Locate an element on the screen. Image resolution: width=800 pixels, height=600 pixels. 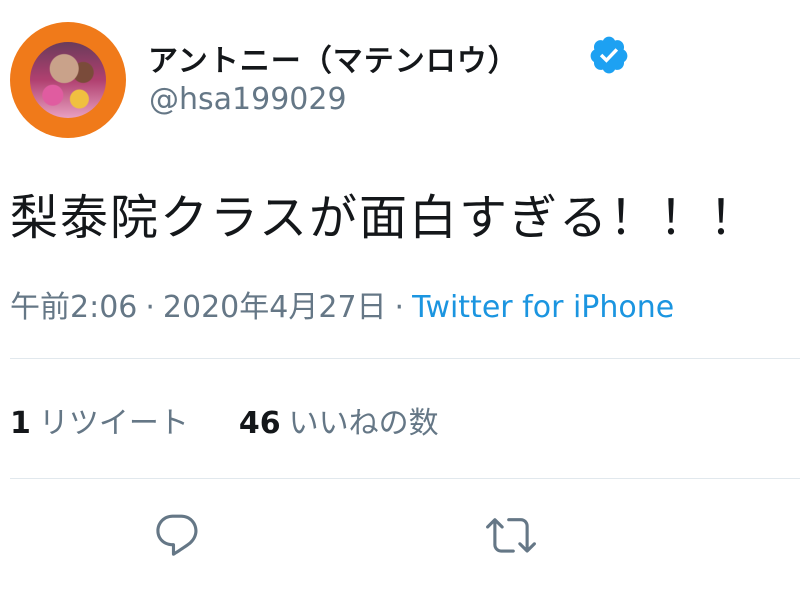
user-handle: @hsa199029 is located at coordinates (248, 99).